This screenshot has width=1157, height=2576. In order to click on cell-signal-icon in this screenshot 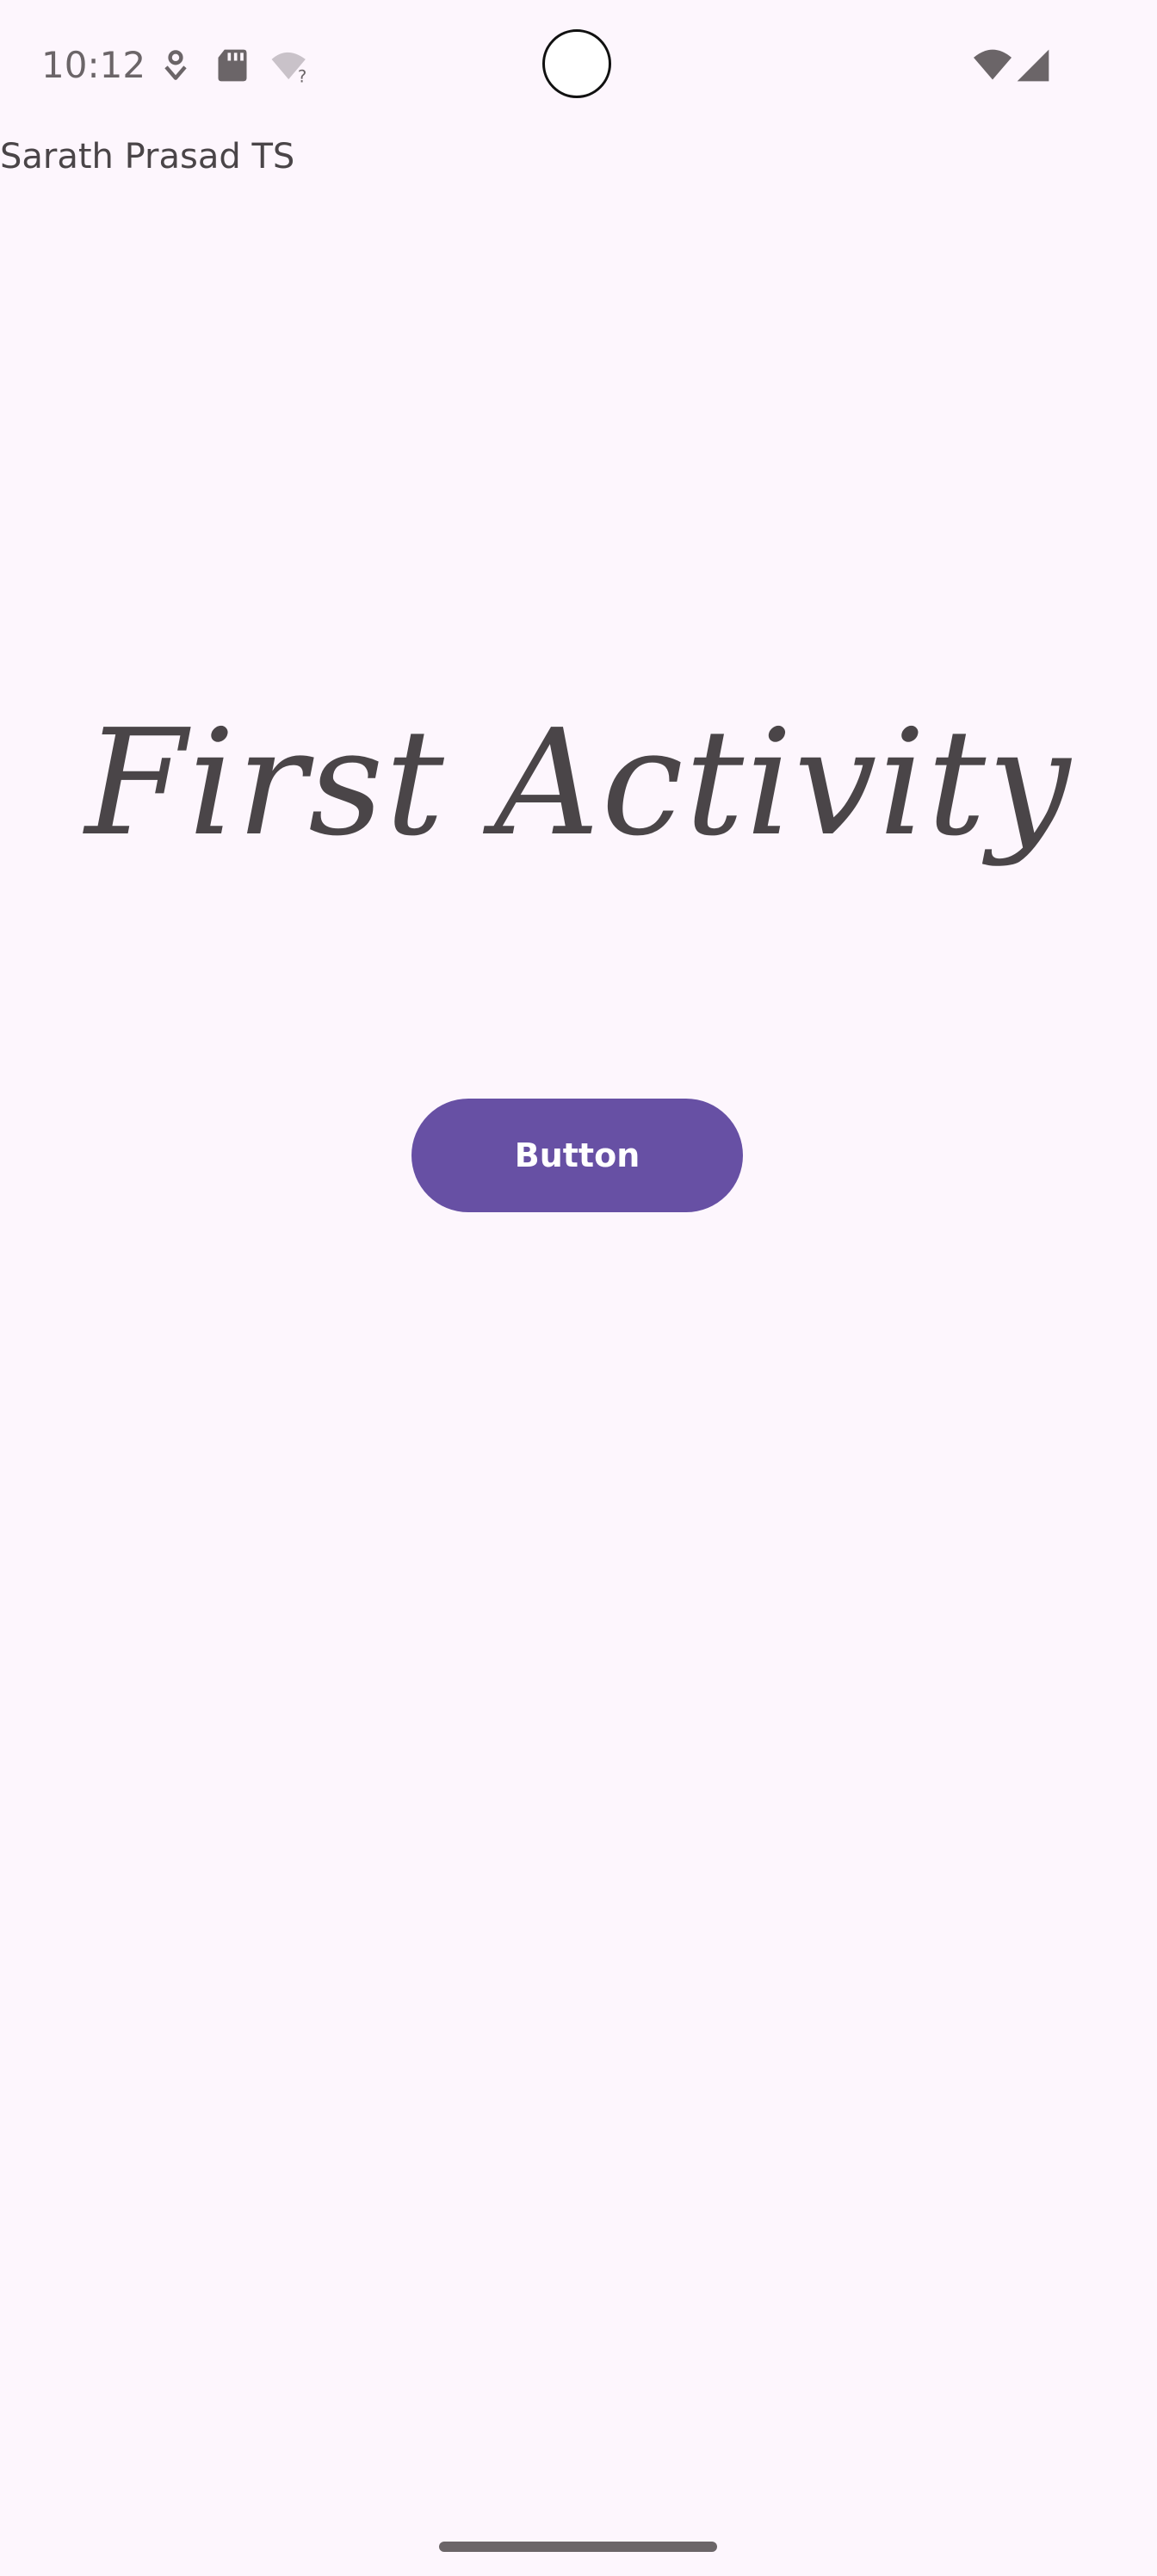, I will do `click(1033, 65)`.